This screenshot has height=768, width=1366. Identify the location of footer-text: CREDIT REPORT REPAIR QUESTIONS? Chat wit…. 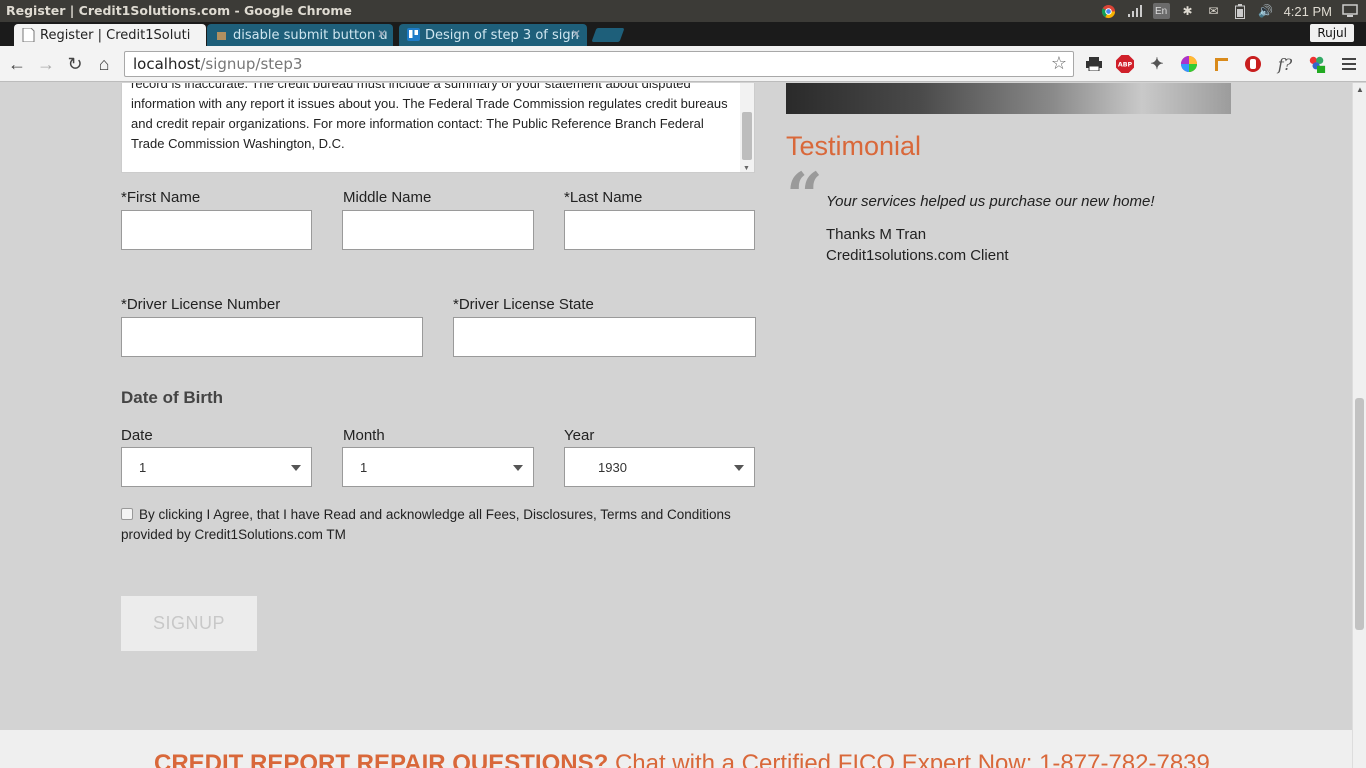
(682, 759).